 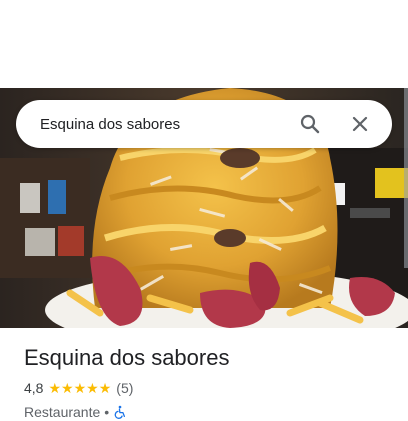 I want to click on search-bar: Esquina dos sabores, so click(x=204, y=124).